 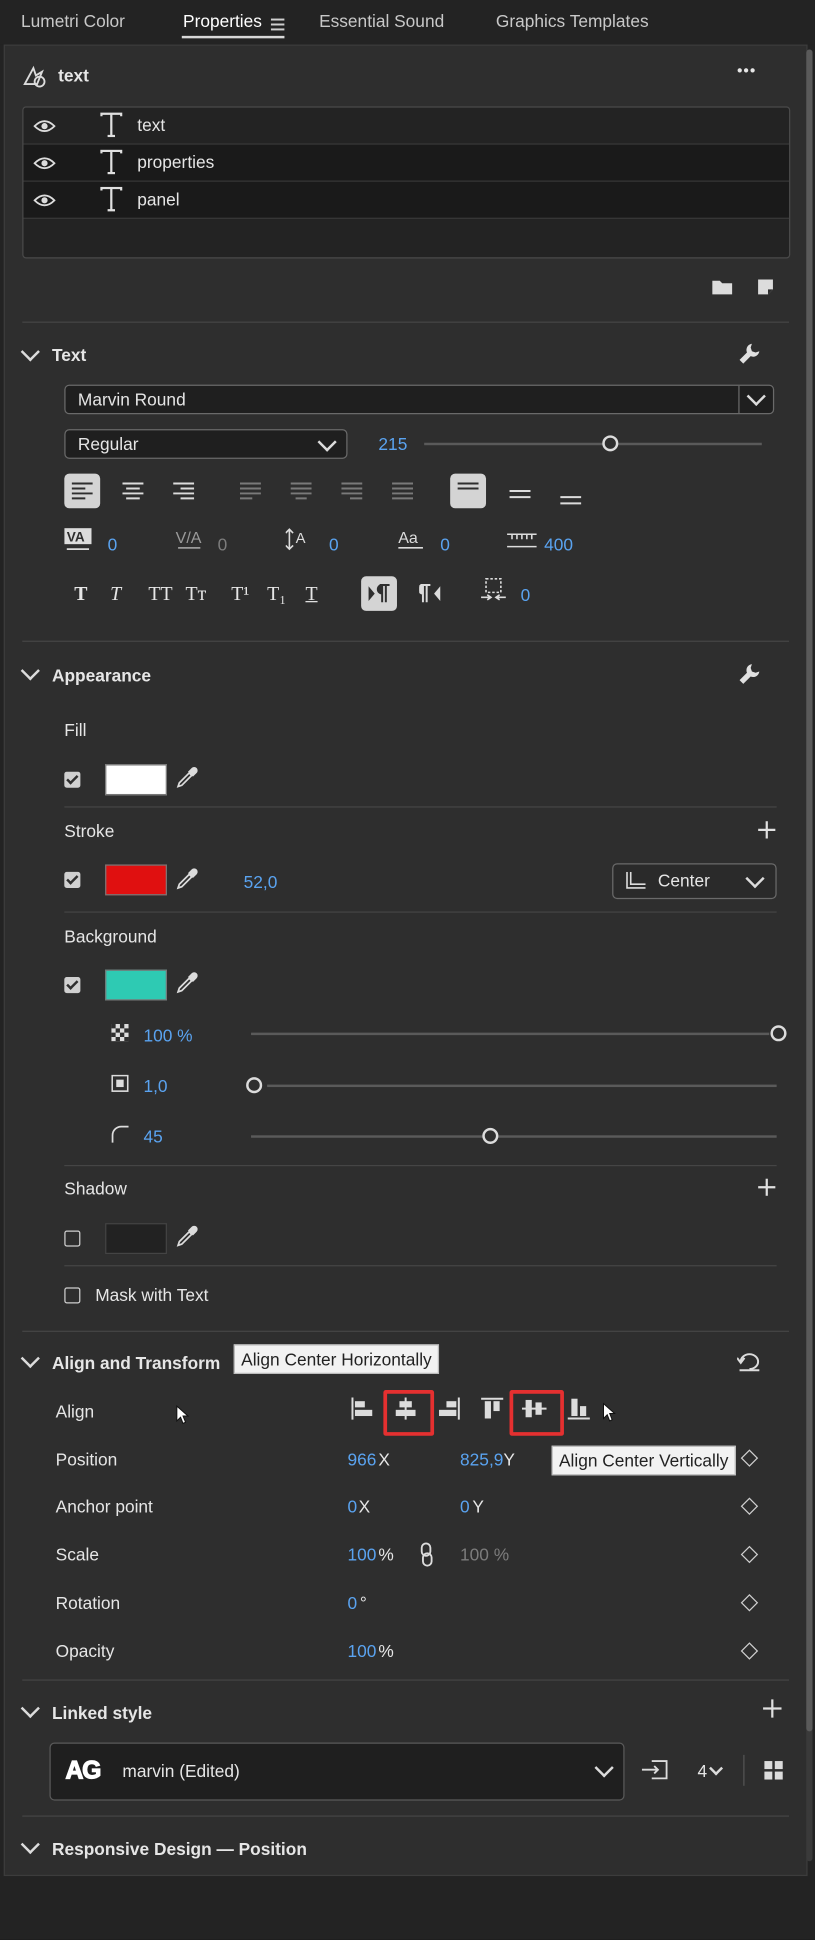 I want to click on stroke-position-dropdown: Center, so click(x=694, y=881).